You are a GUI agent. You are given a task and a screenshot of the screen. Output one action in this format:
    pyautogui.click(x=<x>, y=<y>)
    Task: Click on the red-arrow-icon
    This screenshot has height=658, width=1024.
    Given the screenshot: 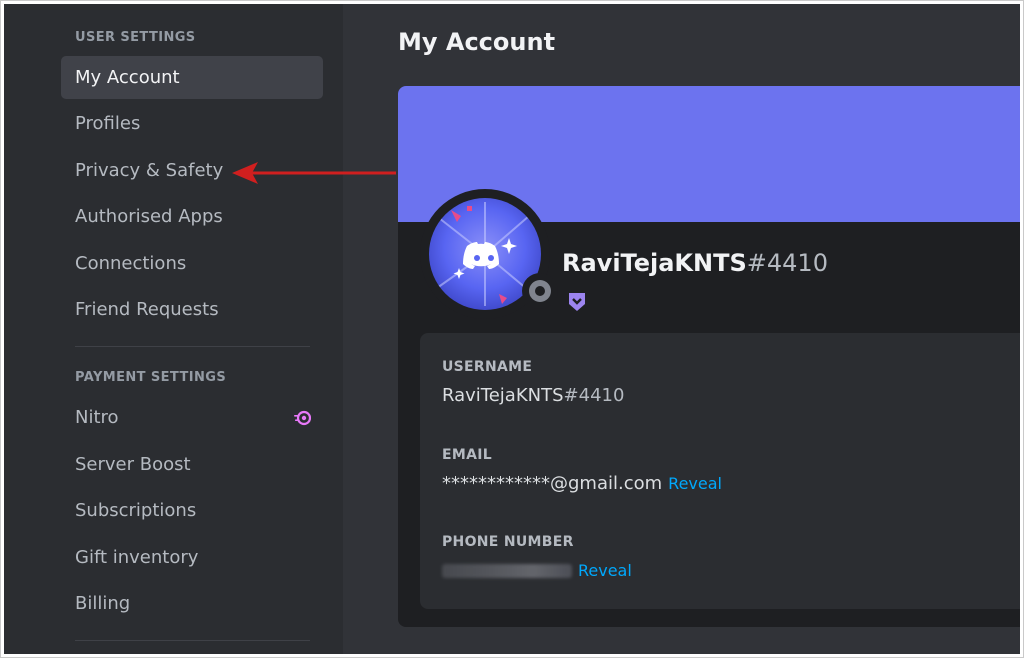 What is the action you would take?
    pyautogui.click(x=314, y=173)
    